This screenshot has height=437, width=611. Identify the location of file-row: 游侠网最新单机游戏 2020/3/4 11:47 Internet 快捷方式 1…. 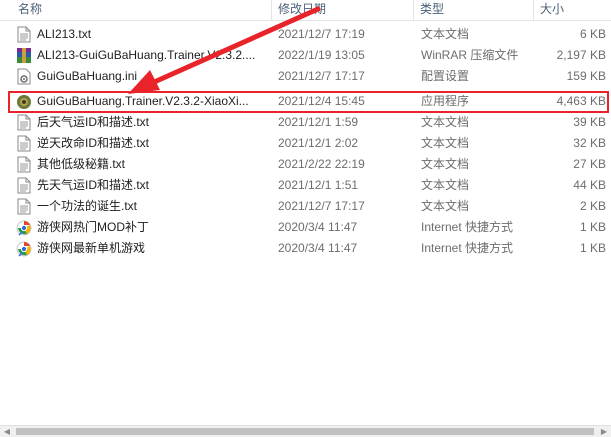
(305, 248).